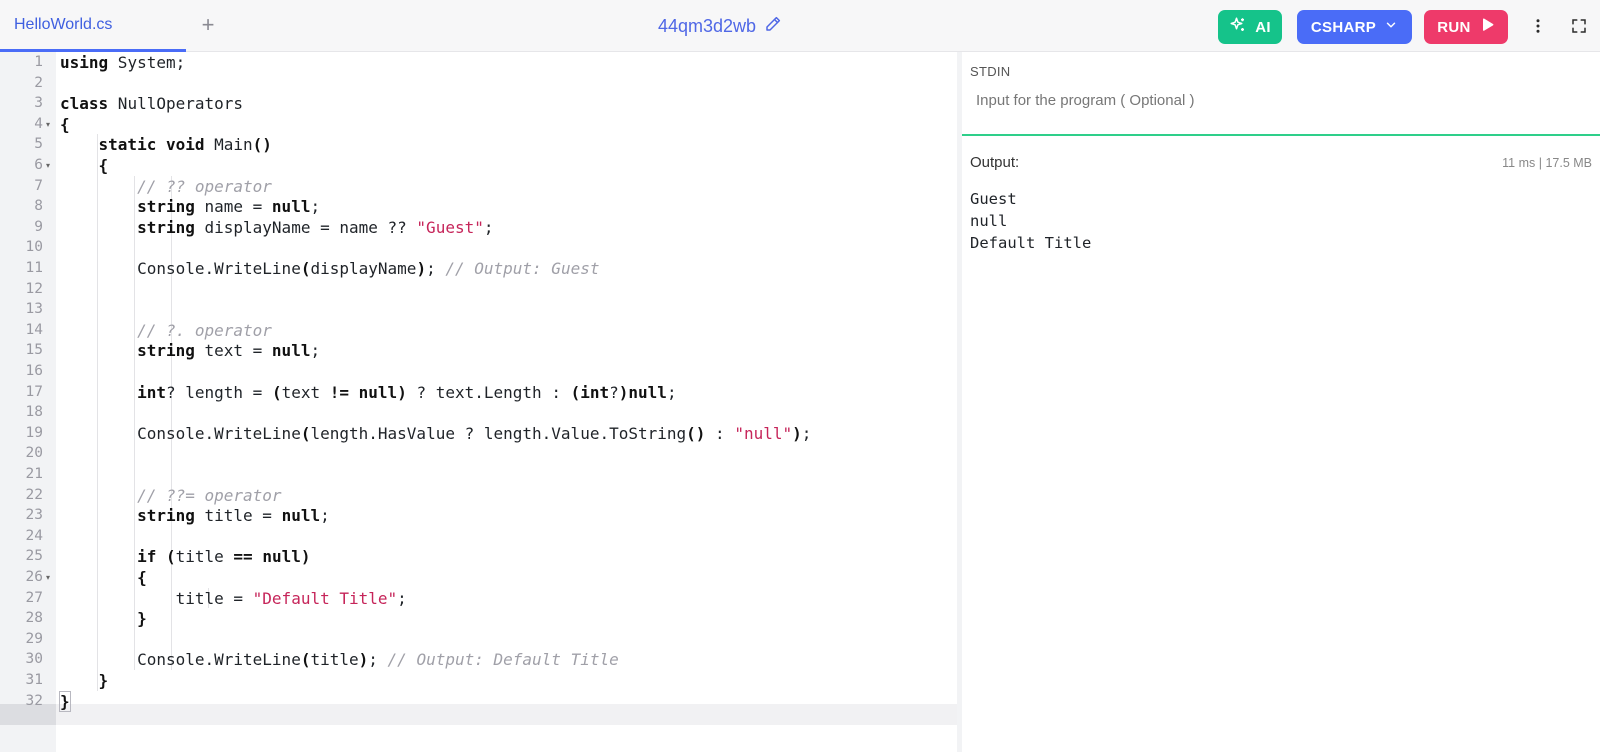 The height and width of the screenshot is (752, 1600). What do you see at coordinates (34, 577) in the screenshot?
I see `line-number: 26` at bounding box center [34, 577].